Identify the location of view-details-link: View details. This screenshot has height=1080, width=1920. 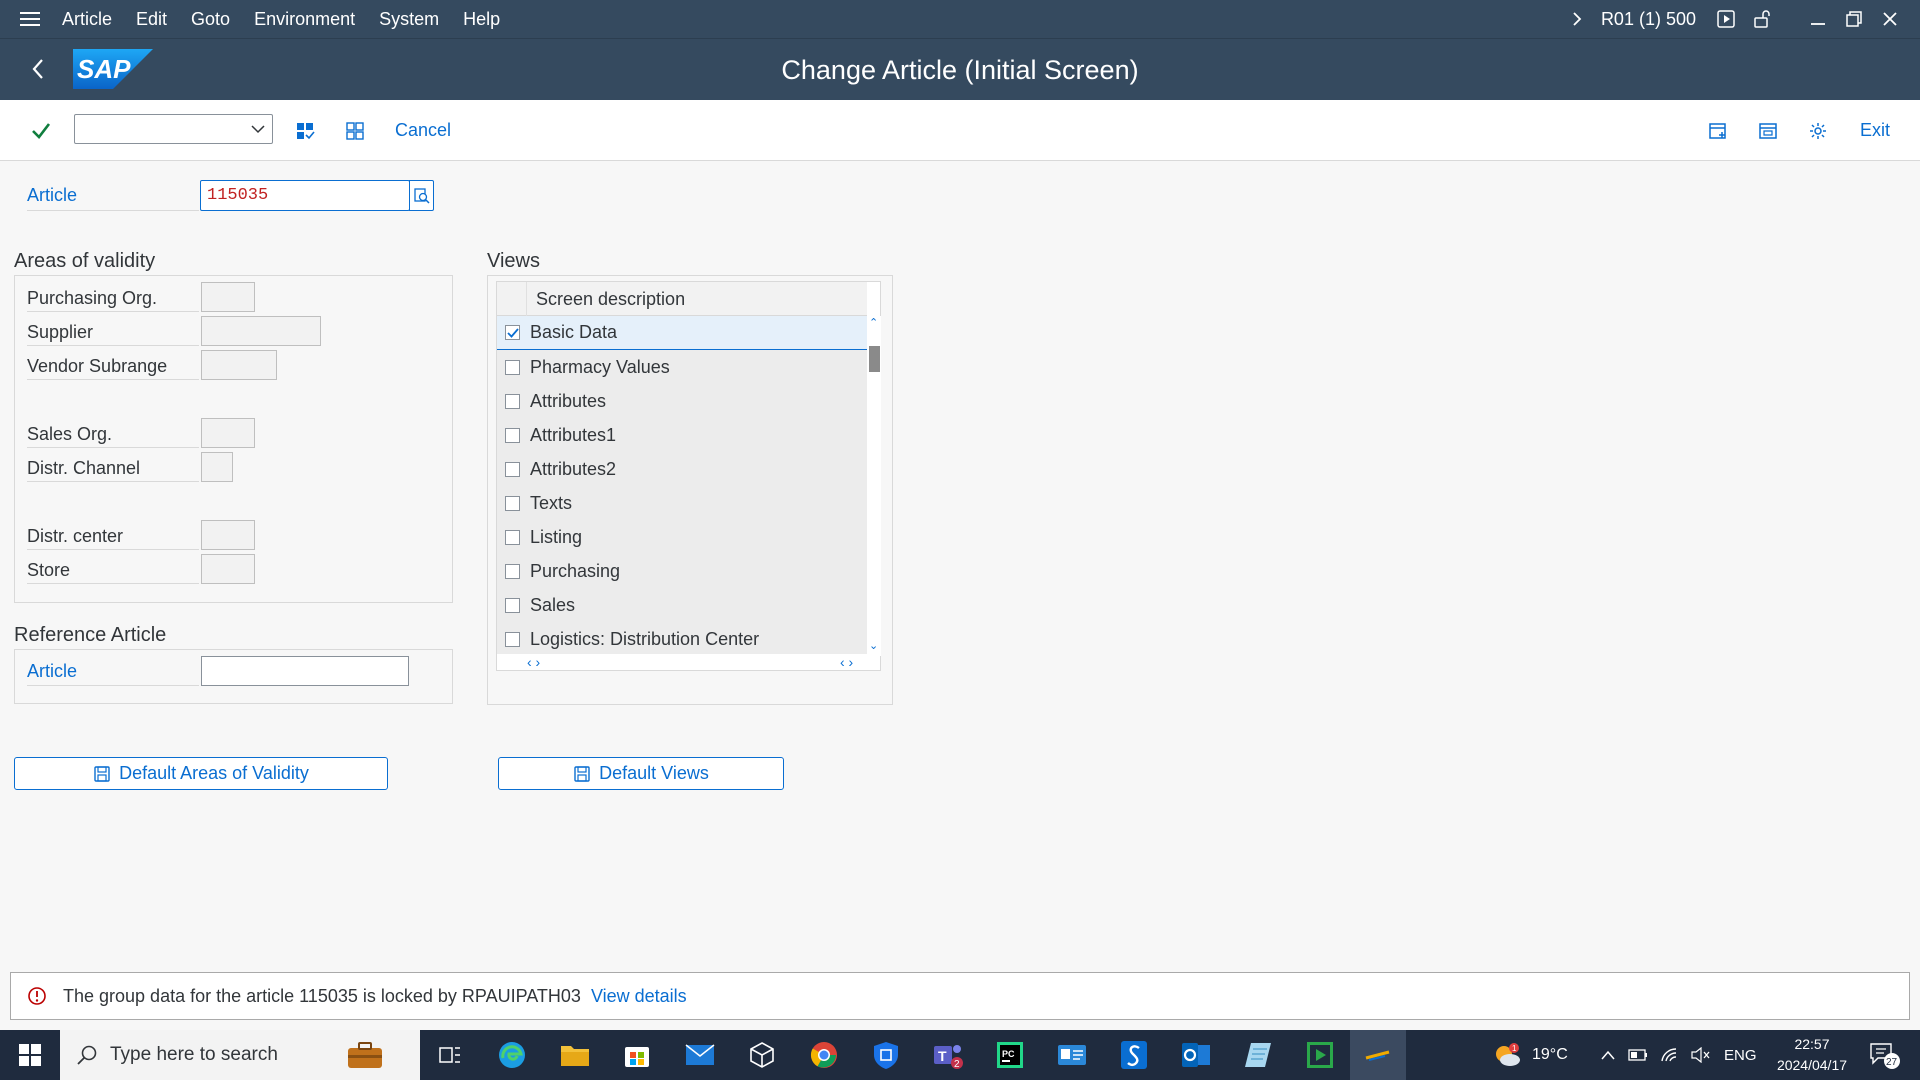
(639, 996).